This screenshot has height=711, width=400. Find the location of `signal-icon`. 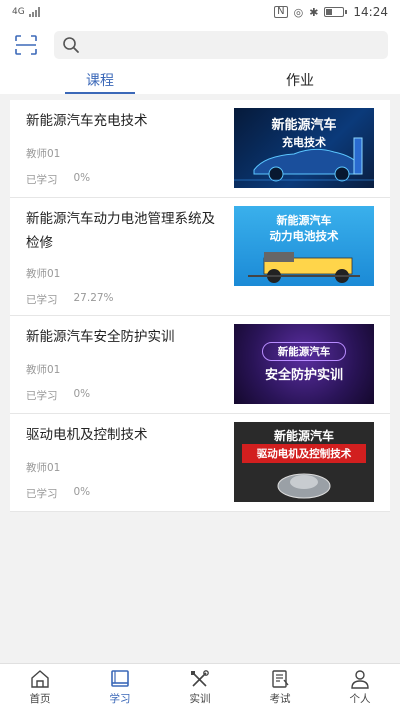

signal-icon is located at coordinates (34, 12).